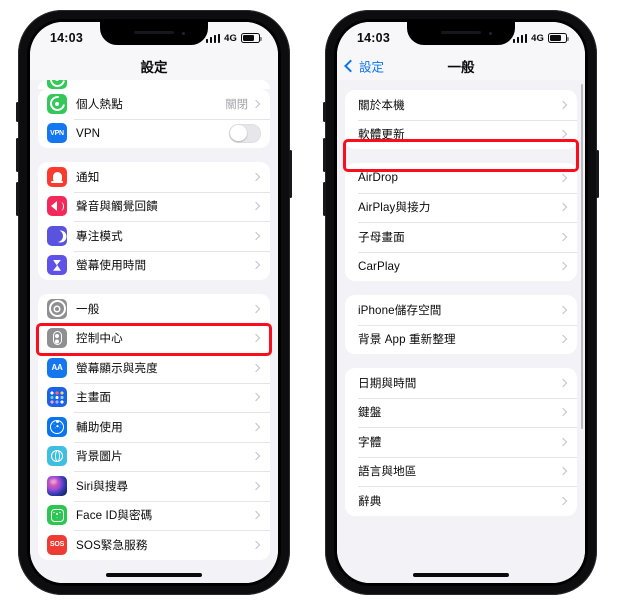 The image size is (619, 602). Describe the element at coordinates (154, 397) in the screenshot. I see `list-item-home-screen: 主畫面` at that location.